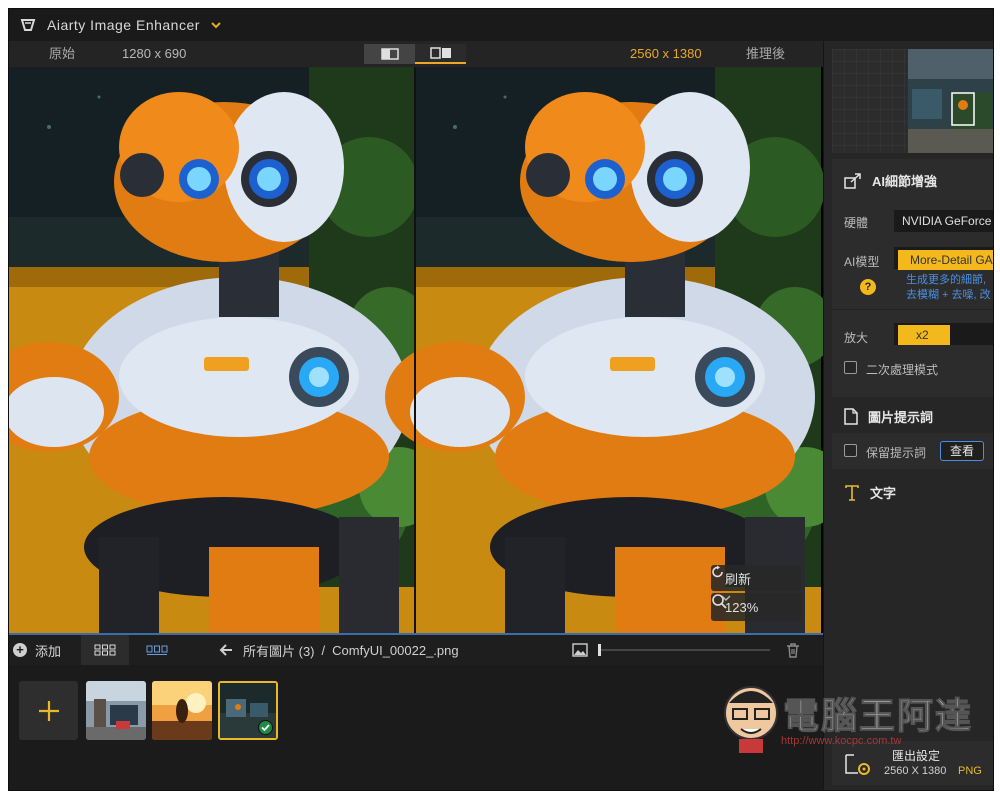 The image size is (1000, 799). I want to click on refresh-icon, so click(717, 571).